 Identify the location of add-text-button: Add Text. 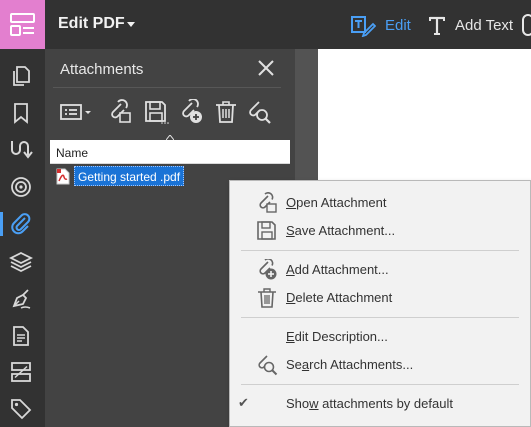
(470, 25).